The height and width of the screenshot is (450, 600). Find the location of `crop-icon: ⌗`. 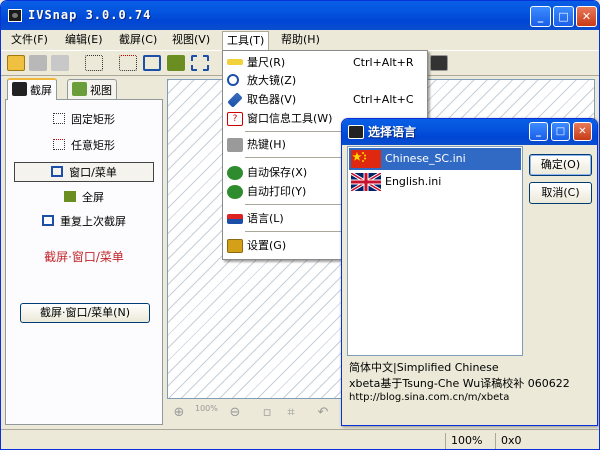

crop-icon: ⌗ is located at coordinates (291, 413).